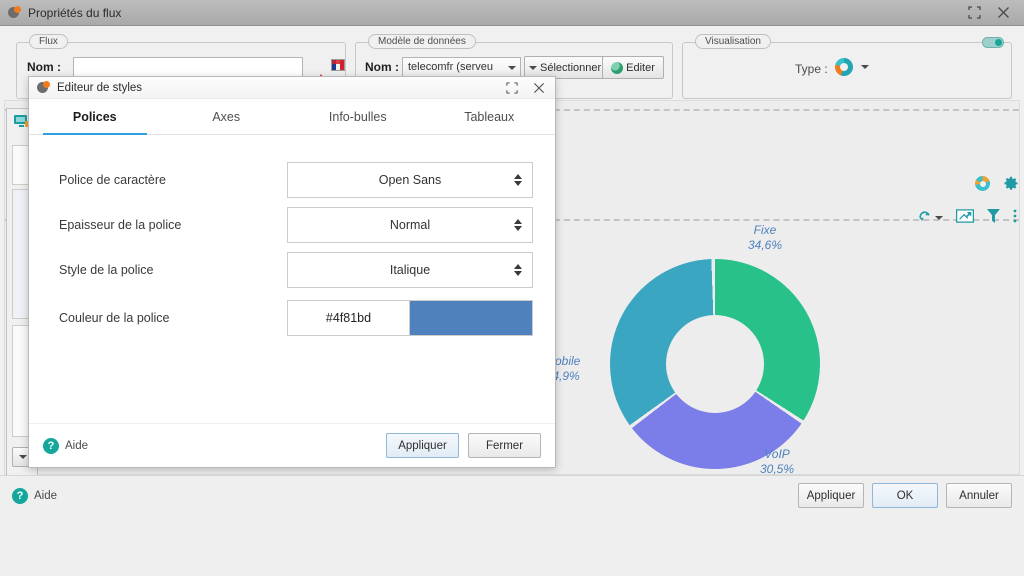 The width and height of the screenshot is (1024, 576). I want to click on visualisation-group: Visualisation Type :, so click(847, 66).